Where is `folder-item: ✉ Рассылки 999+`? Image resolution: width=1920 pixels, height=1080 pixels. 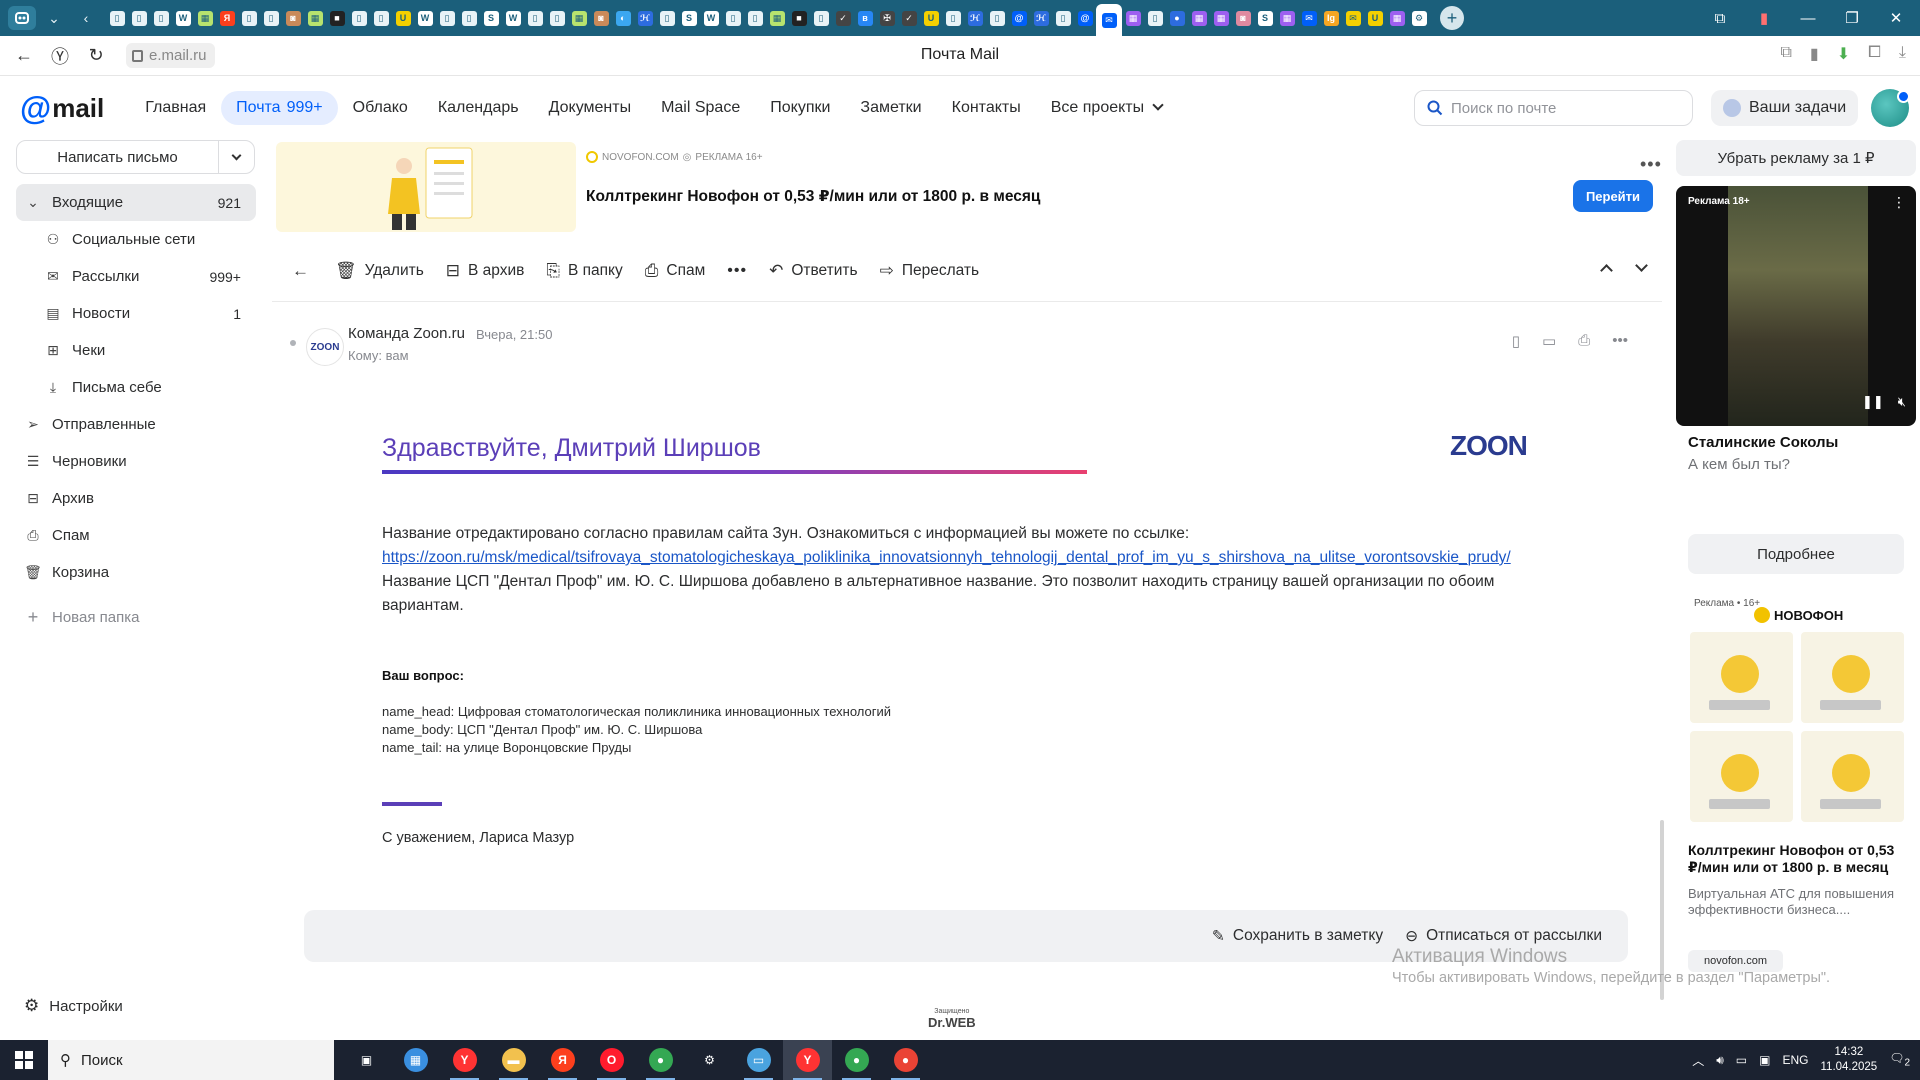
folder-item: ✉ Рассылки 999+ is located at coordinates (136, 276).